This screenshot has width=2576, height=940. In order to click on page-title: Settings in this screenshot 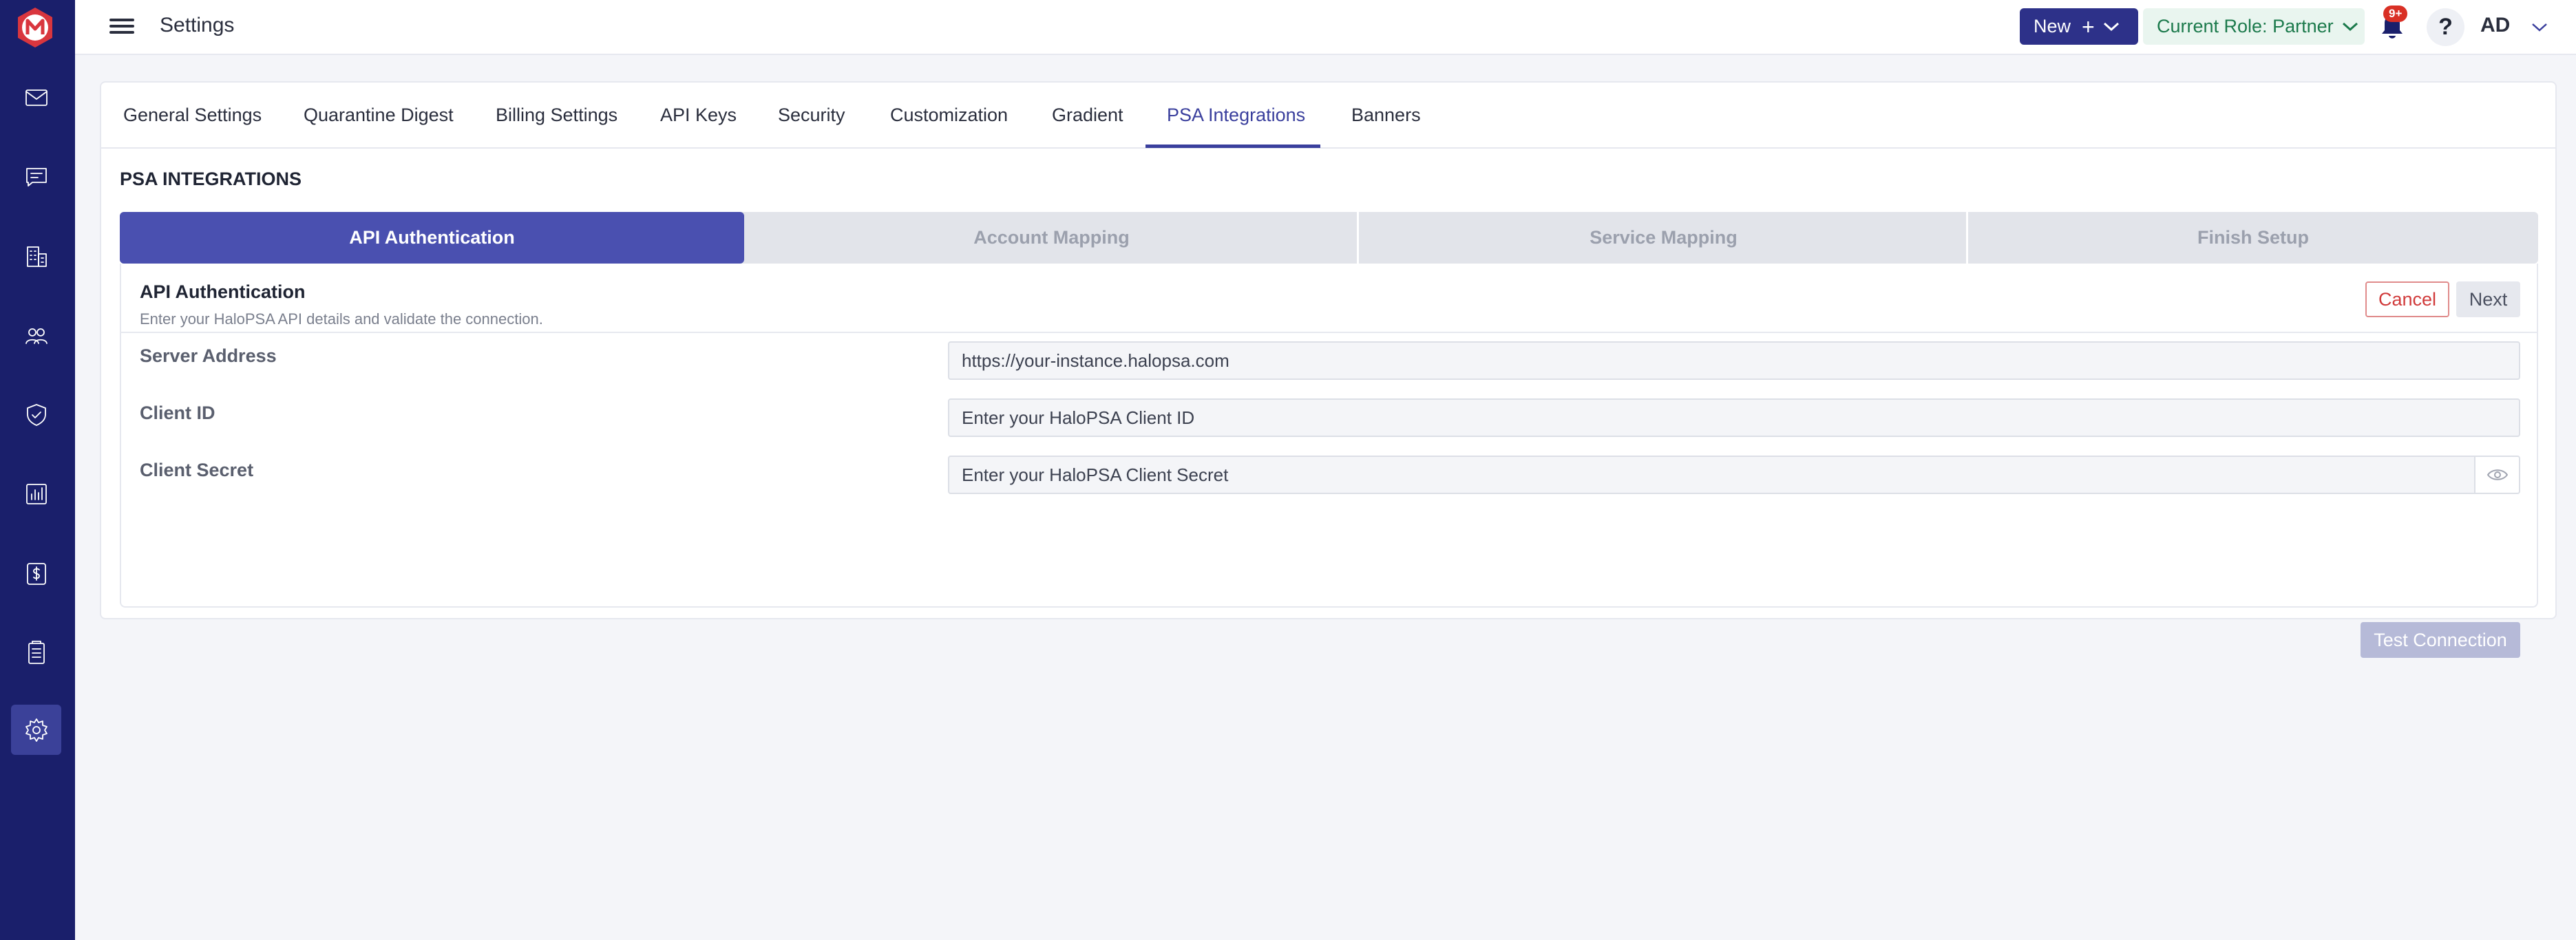, I will do `click(198, 25)`.